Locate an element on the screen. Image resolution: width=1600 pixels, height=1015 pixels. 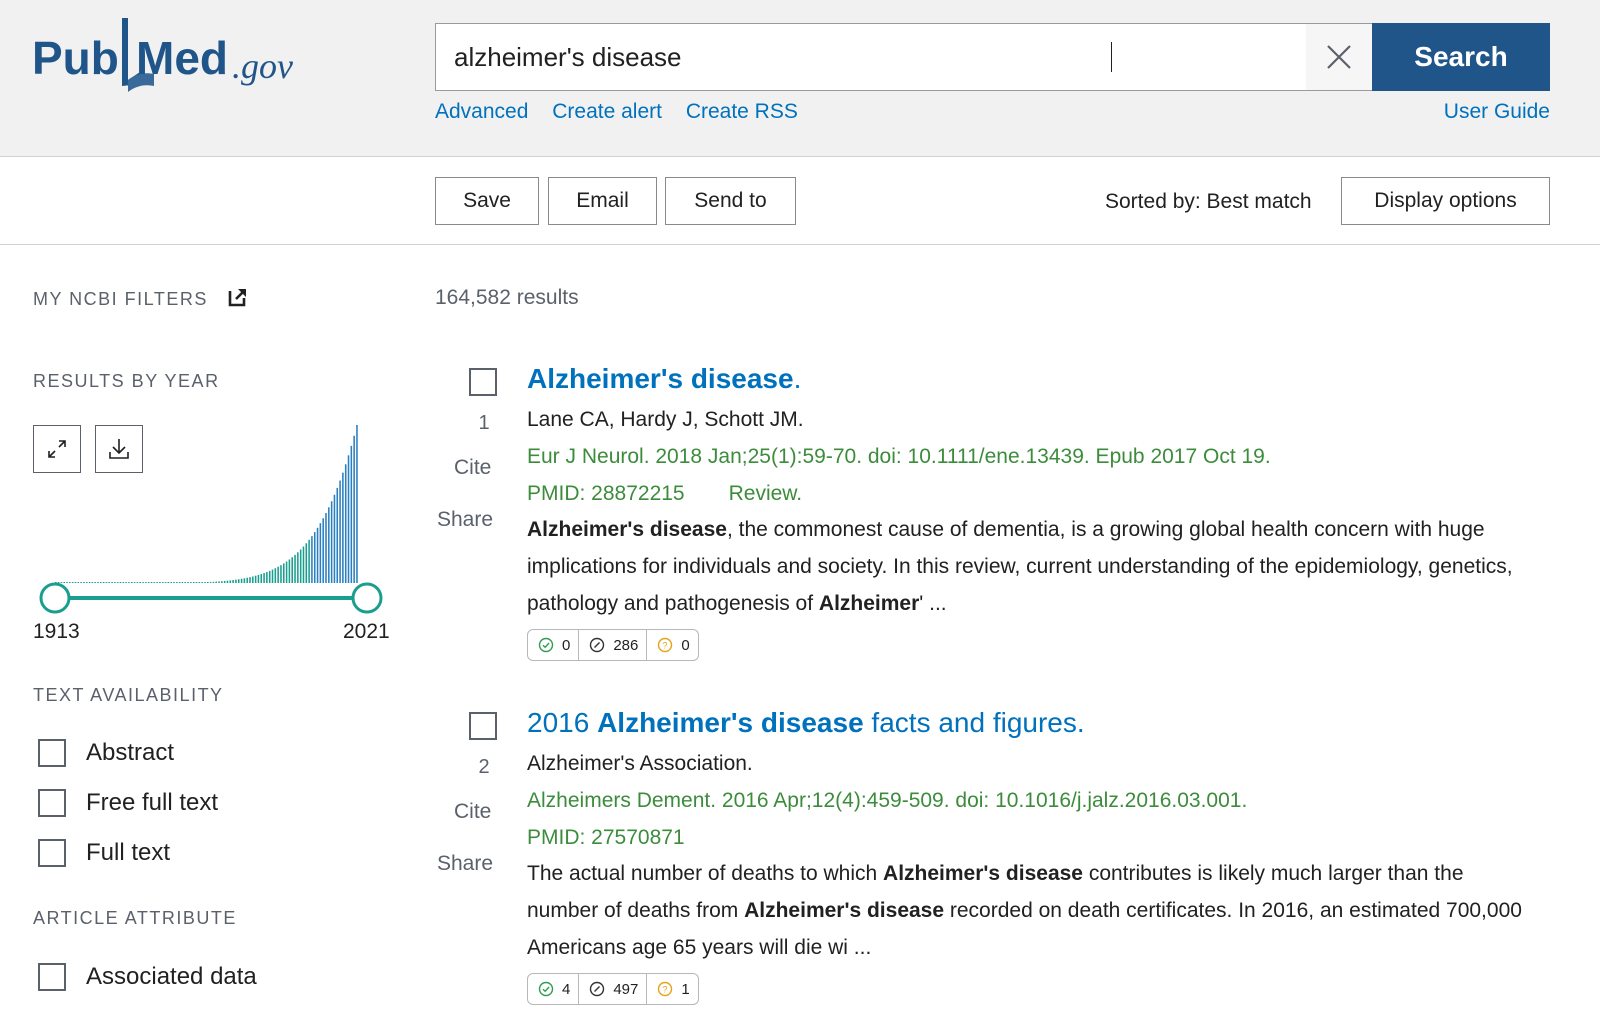
supporting-badge: 4 is located at coordinates (554, 989).